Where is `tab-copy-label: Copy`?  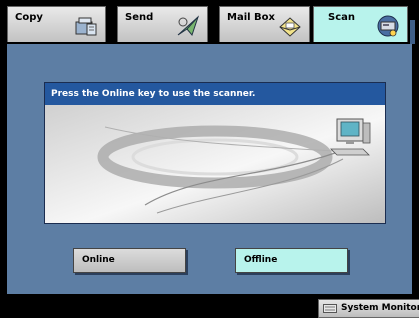
tab-copy-label: Copy is located at coordinates (29, 17).